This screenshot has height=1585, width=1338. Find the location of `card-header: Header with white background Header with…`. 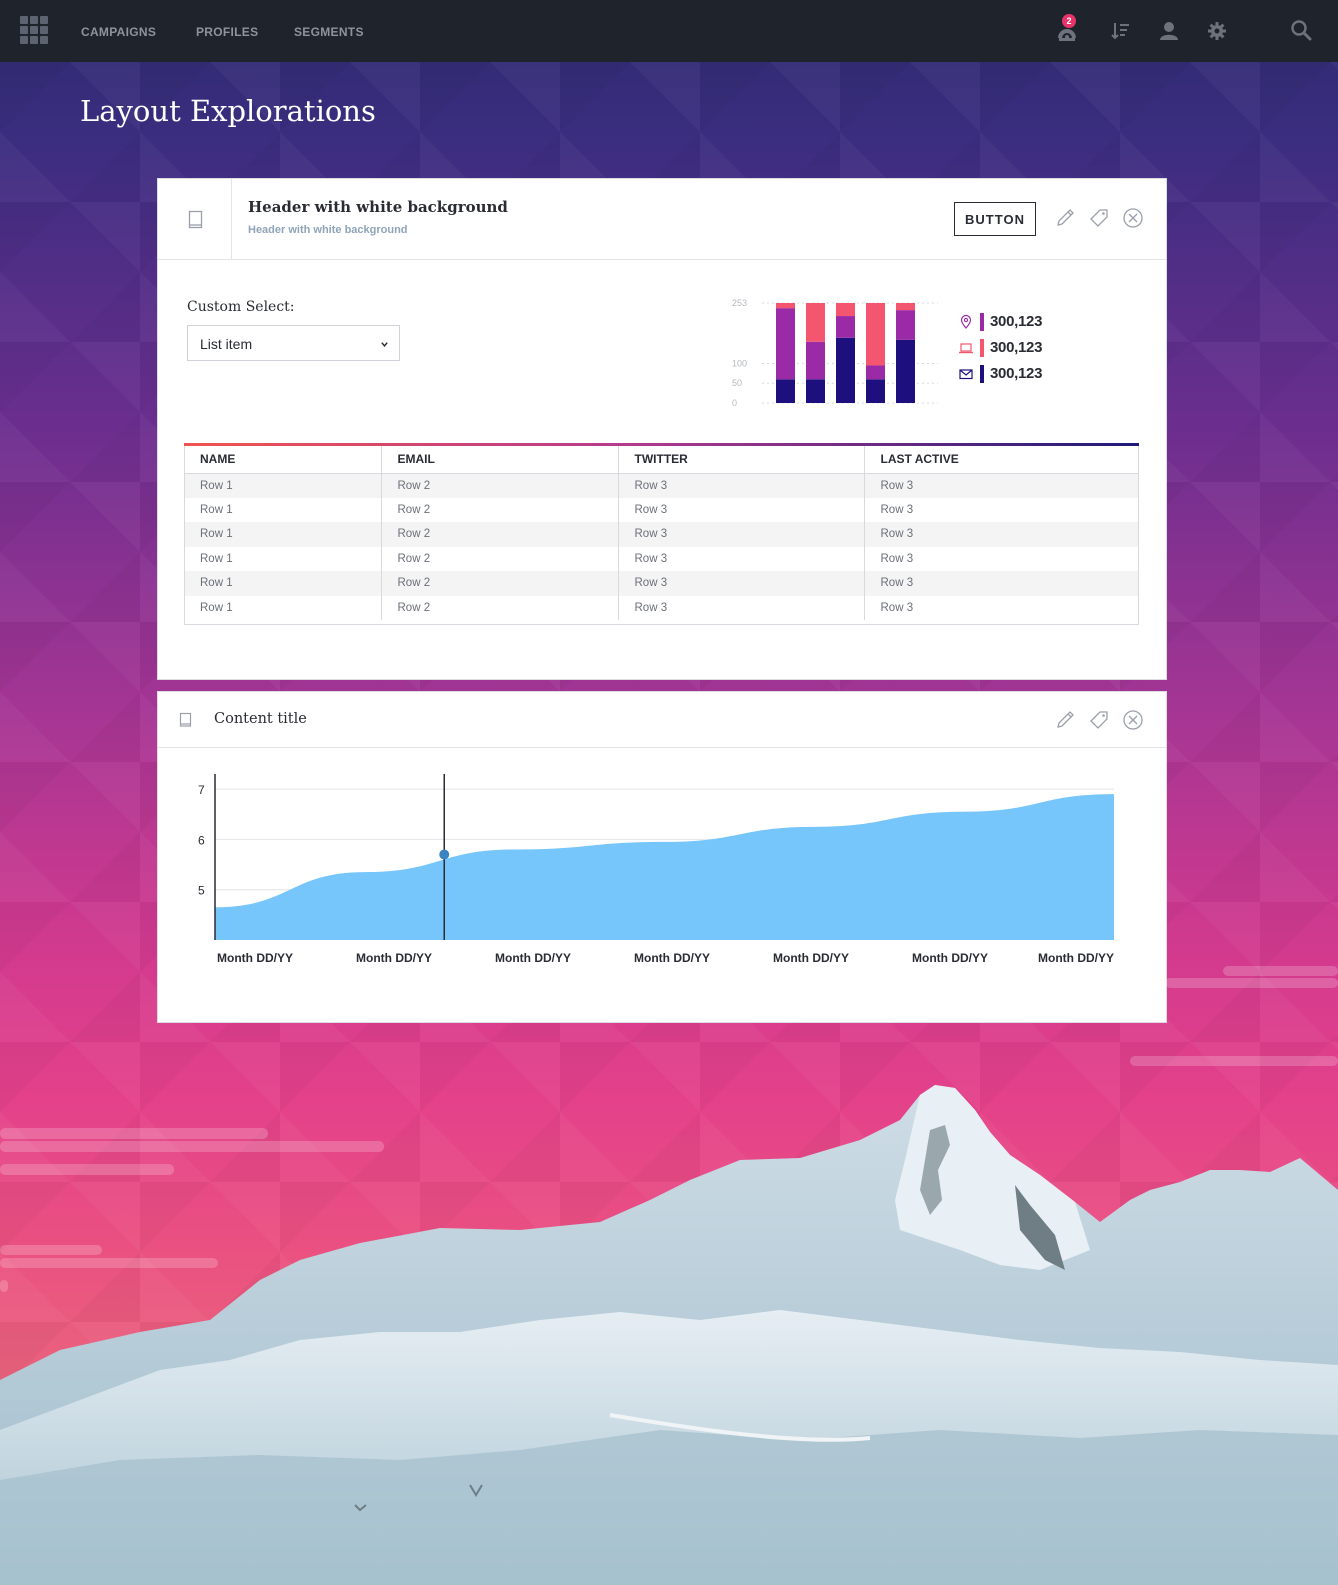

card-header: Header with white background Header with… is located at coordinates (662, 219).